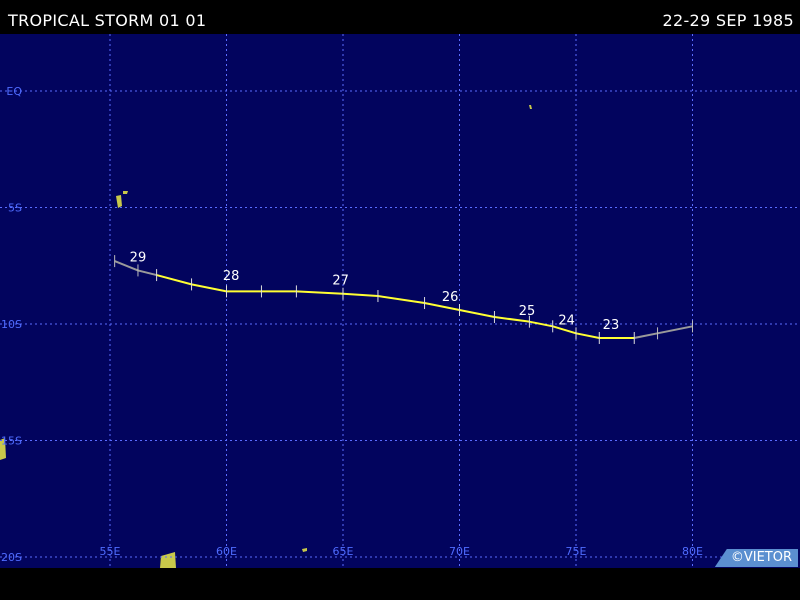 This screenshot has width=800, height=600. What do you see at coordinates (459, 551) in the screenshot?
I see `lon-label: 70E` at bounding box center [459, 551].